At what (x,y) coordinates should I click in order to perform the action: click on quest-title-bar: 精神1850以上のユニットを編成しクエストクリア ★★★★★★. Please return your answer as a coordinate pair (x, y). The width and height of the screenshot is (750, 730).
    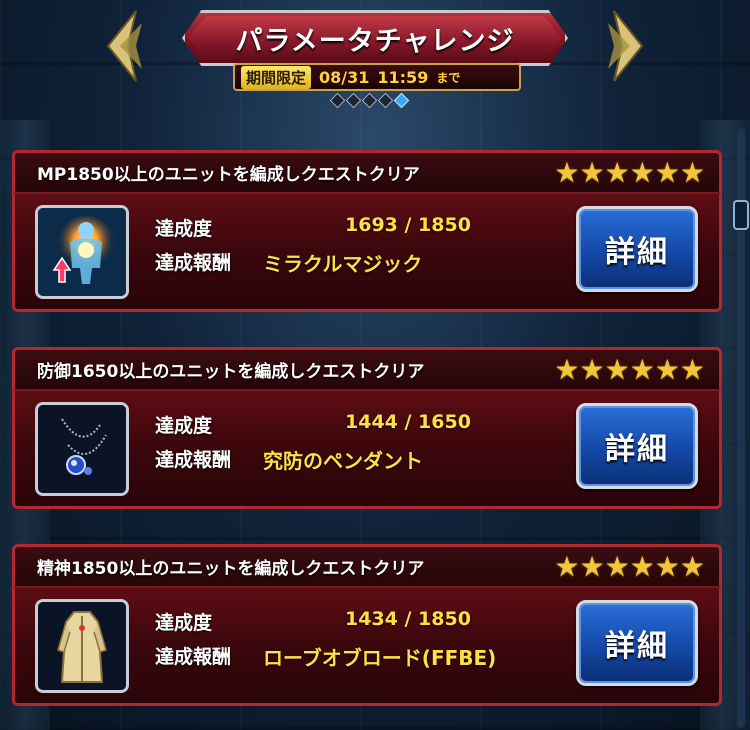
    Looking at the image, I should click on (367, 565).